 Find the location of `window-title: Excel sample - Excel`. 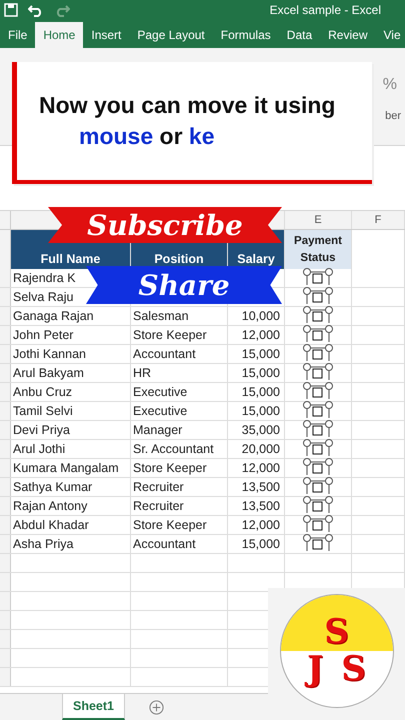

window-title: Excel sample - Excel is located at coordinates (325, 10).